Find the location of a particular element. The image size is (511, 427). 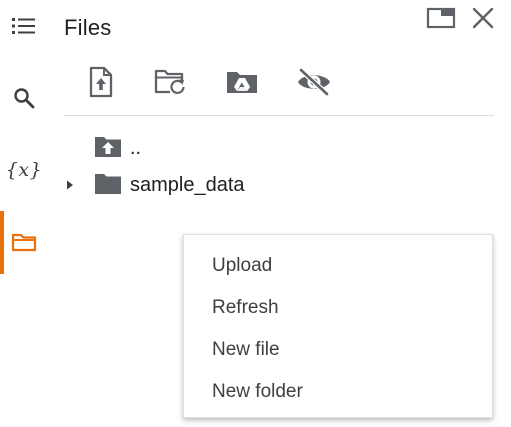

table-of-contents-button is located at coordinates (24, 26).